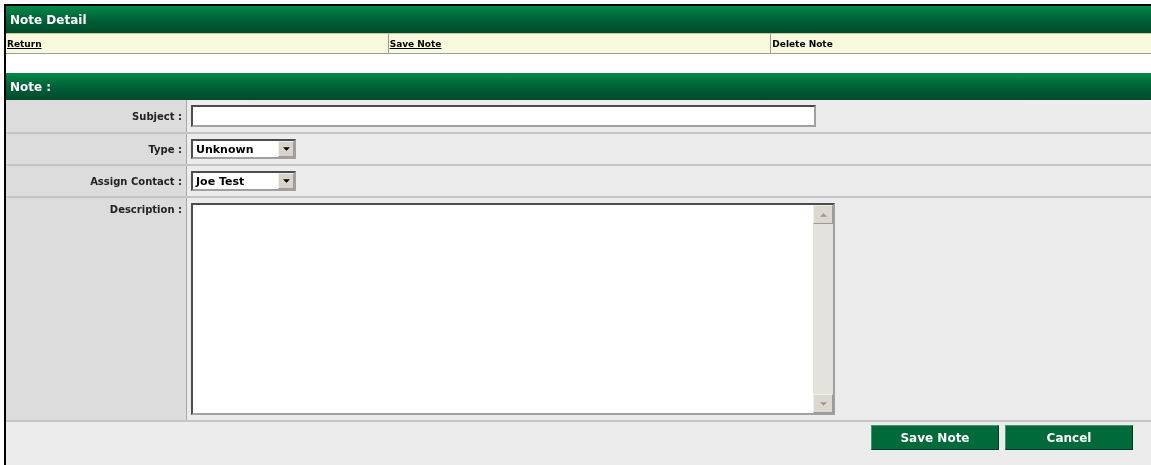 The image size is (1151, 465). Describe the element at coordinates (165, 149) in the screenshot. I see `field-label: Type :` at that location.